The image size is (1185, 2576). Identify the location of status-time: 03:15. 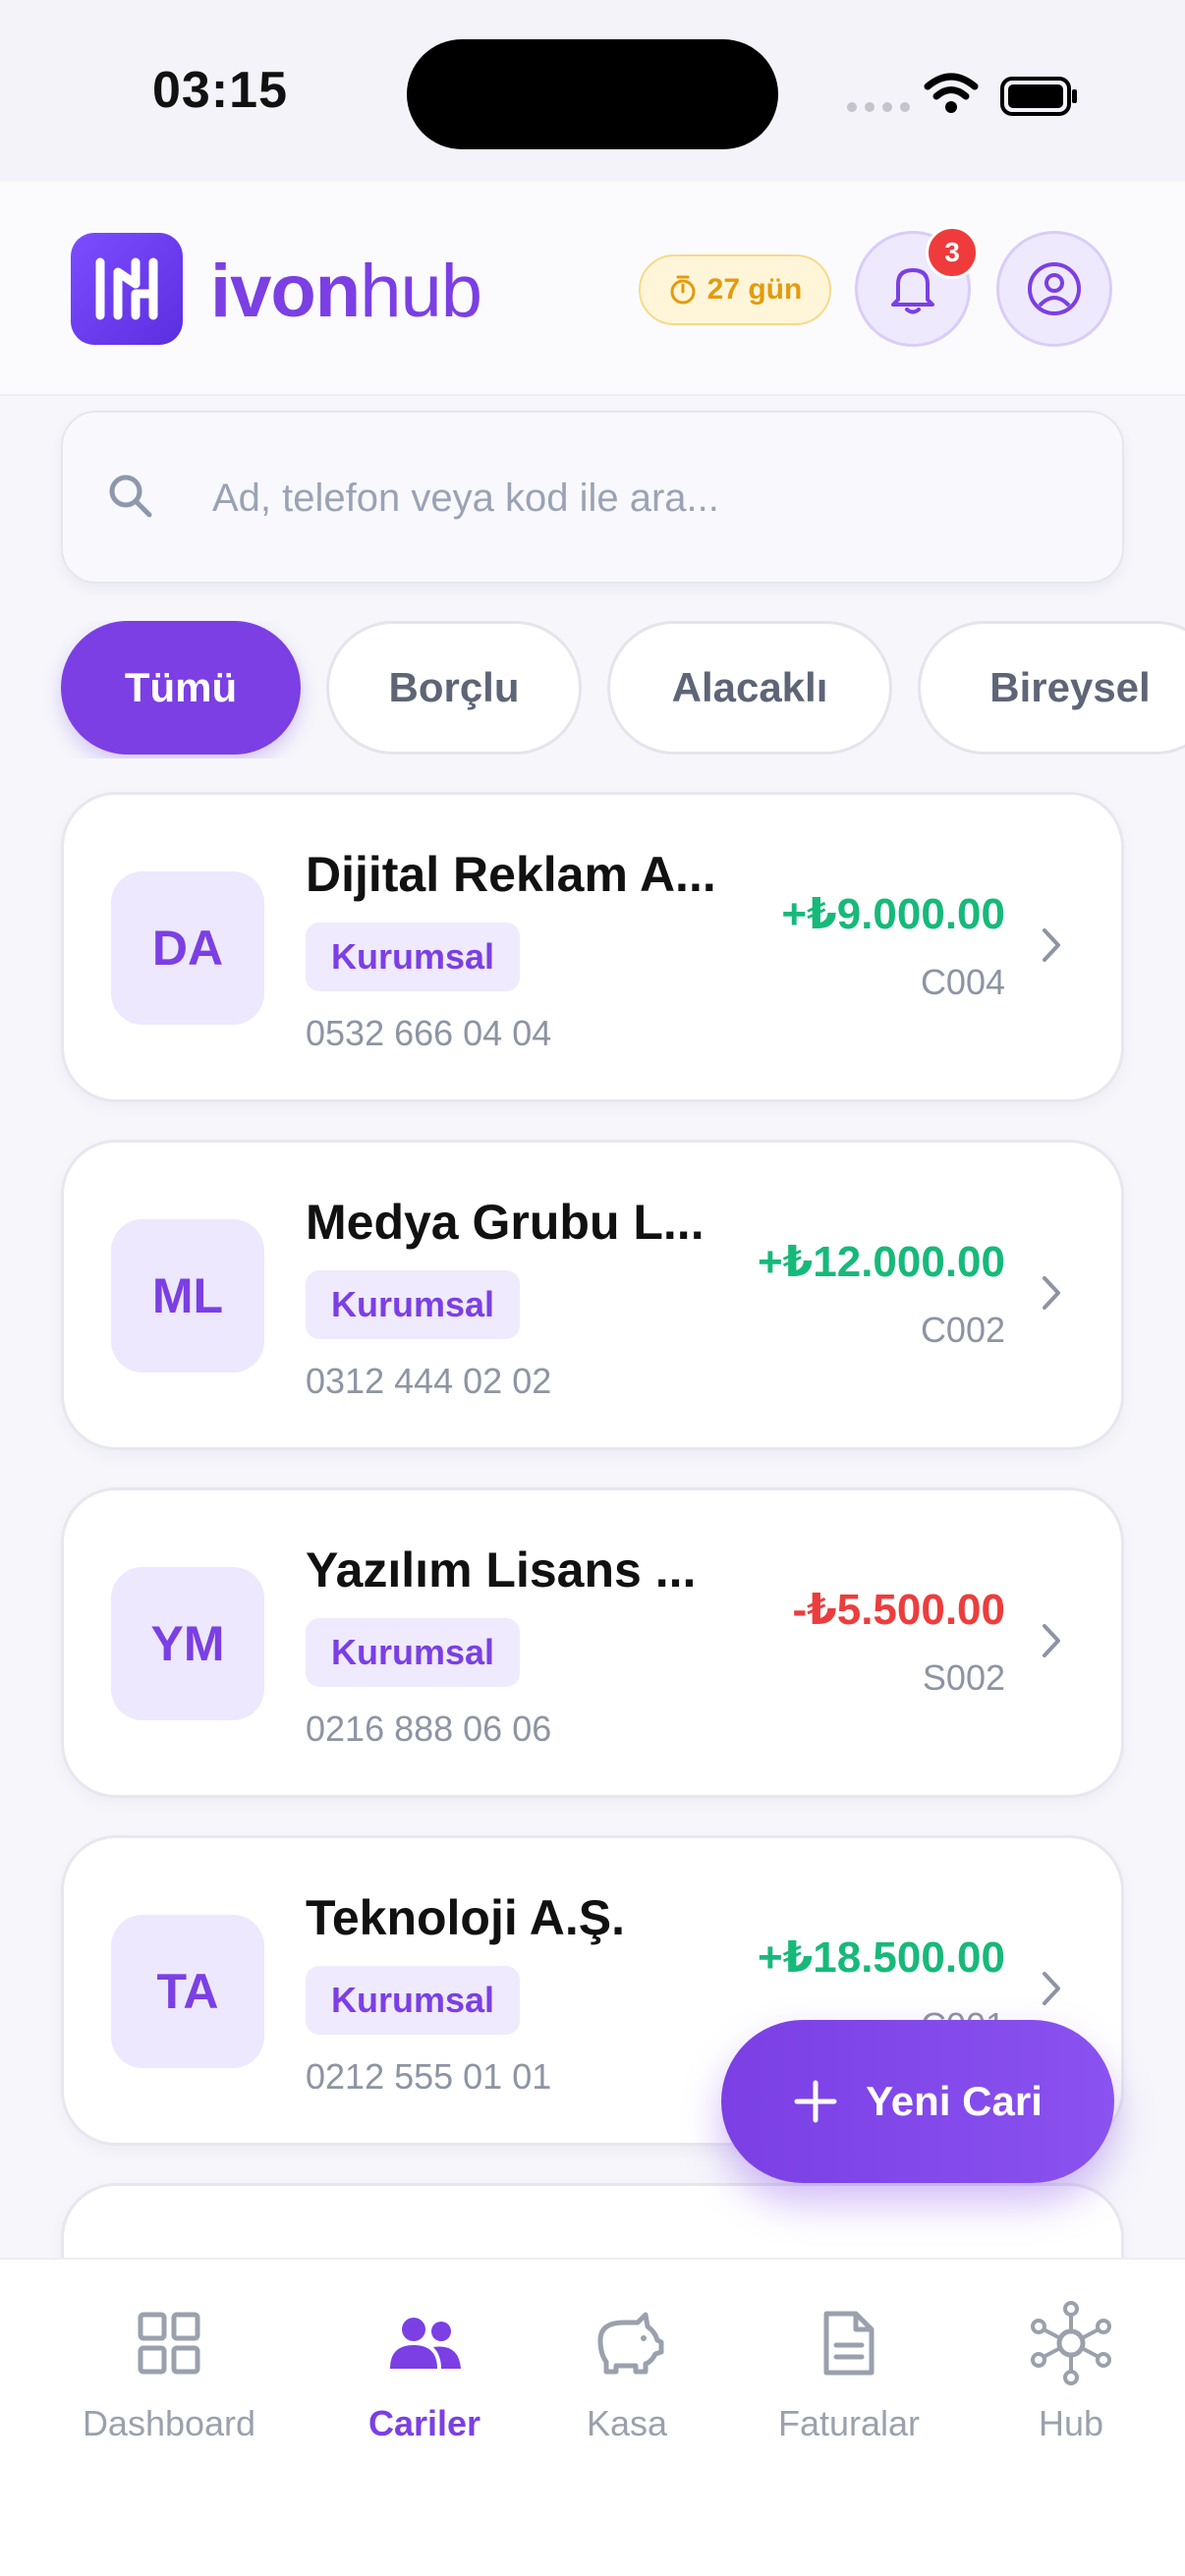
(220, 90).